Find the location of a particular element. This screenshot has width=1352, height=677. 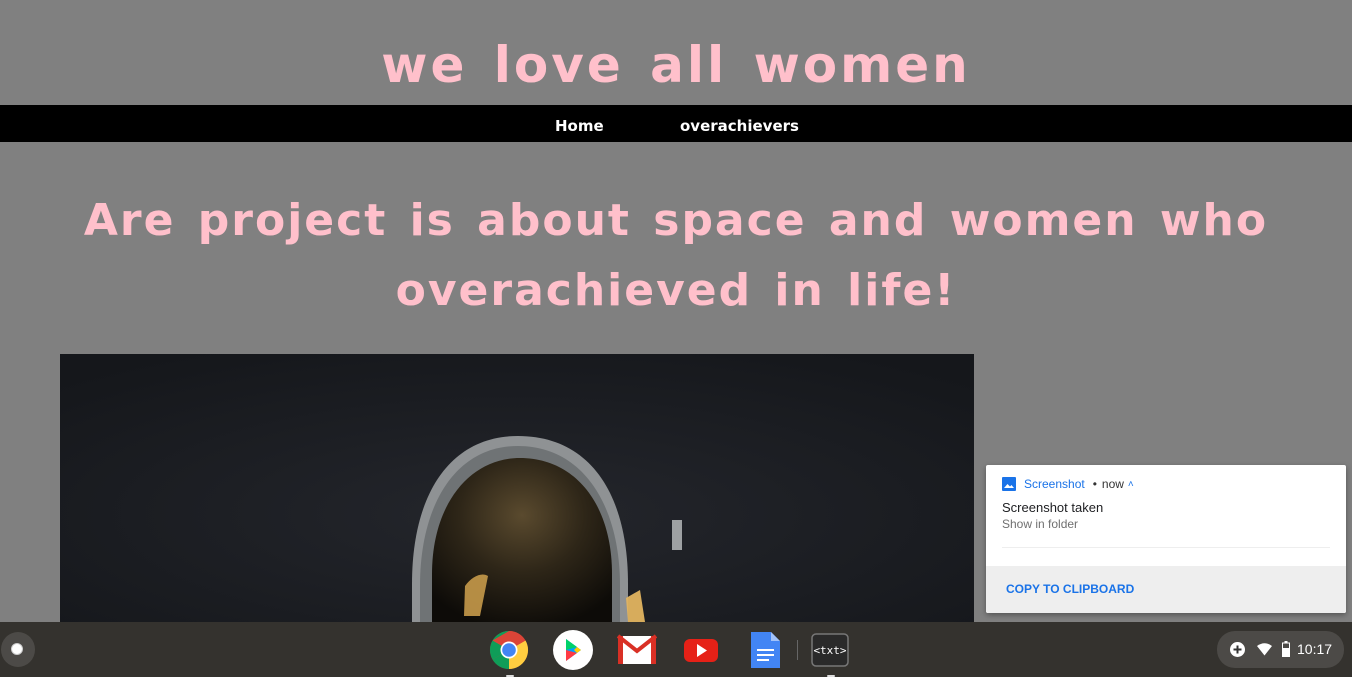

show-in-folder-link: Show in folder is located at coordinates (1040, 524).